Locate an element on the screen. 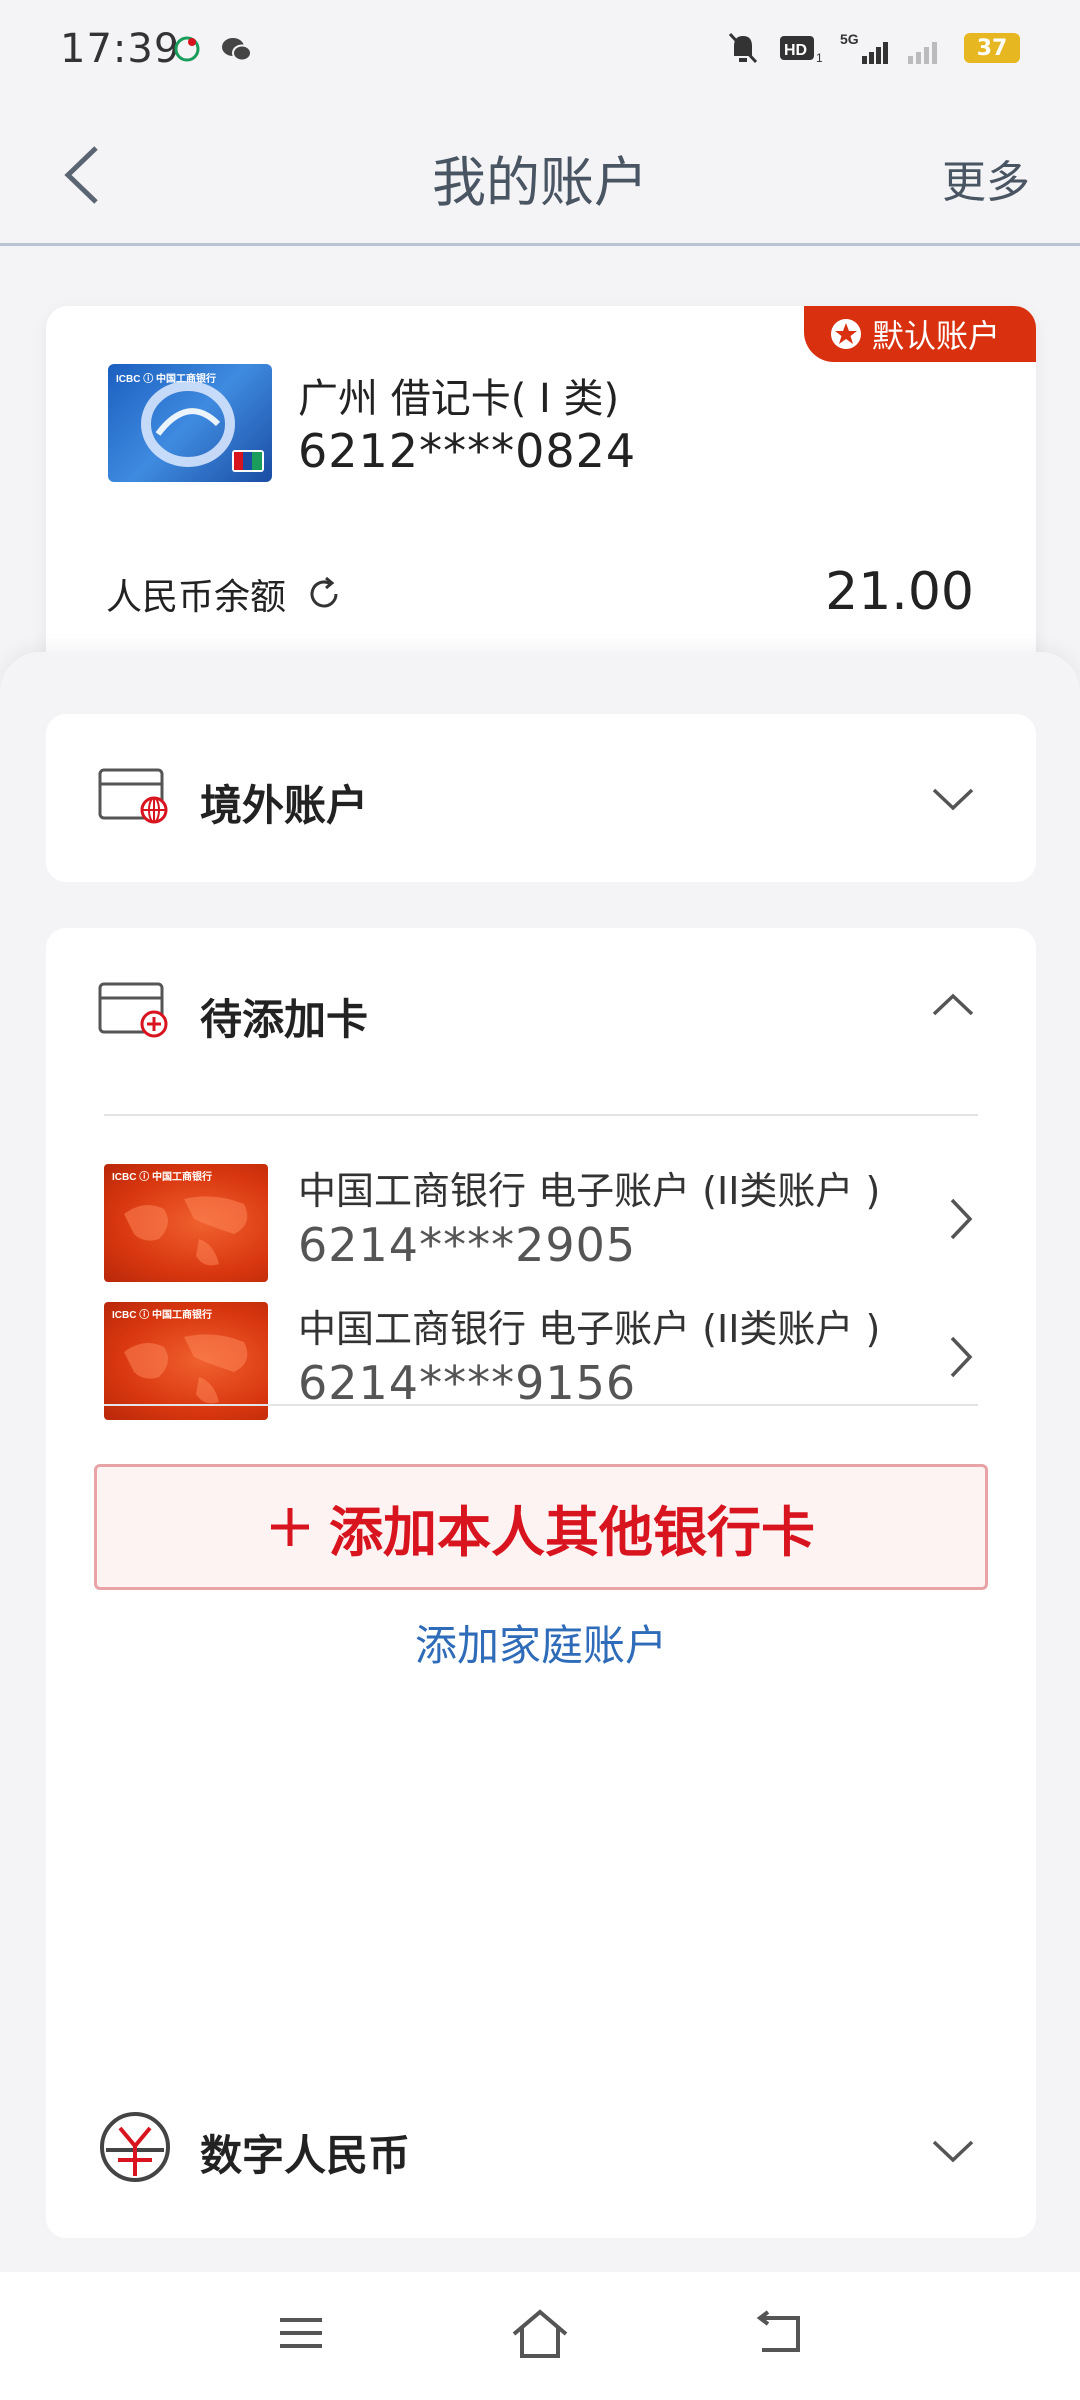 Image resolution: width=1080 pixels, height=2400 pixels. home-icon is located at coordinates (540, 2335).